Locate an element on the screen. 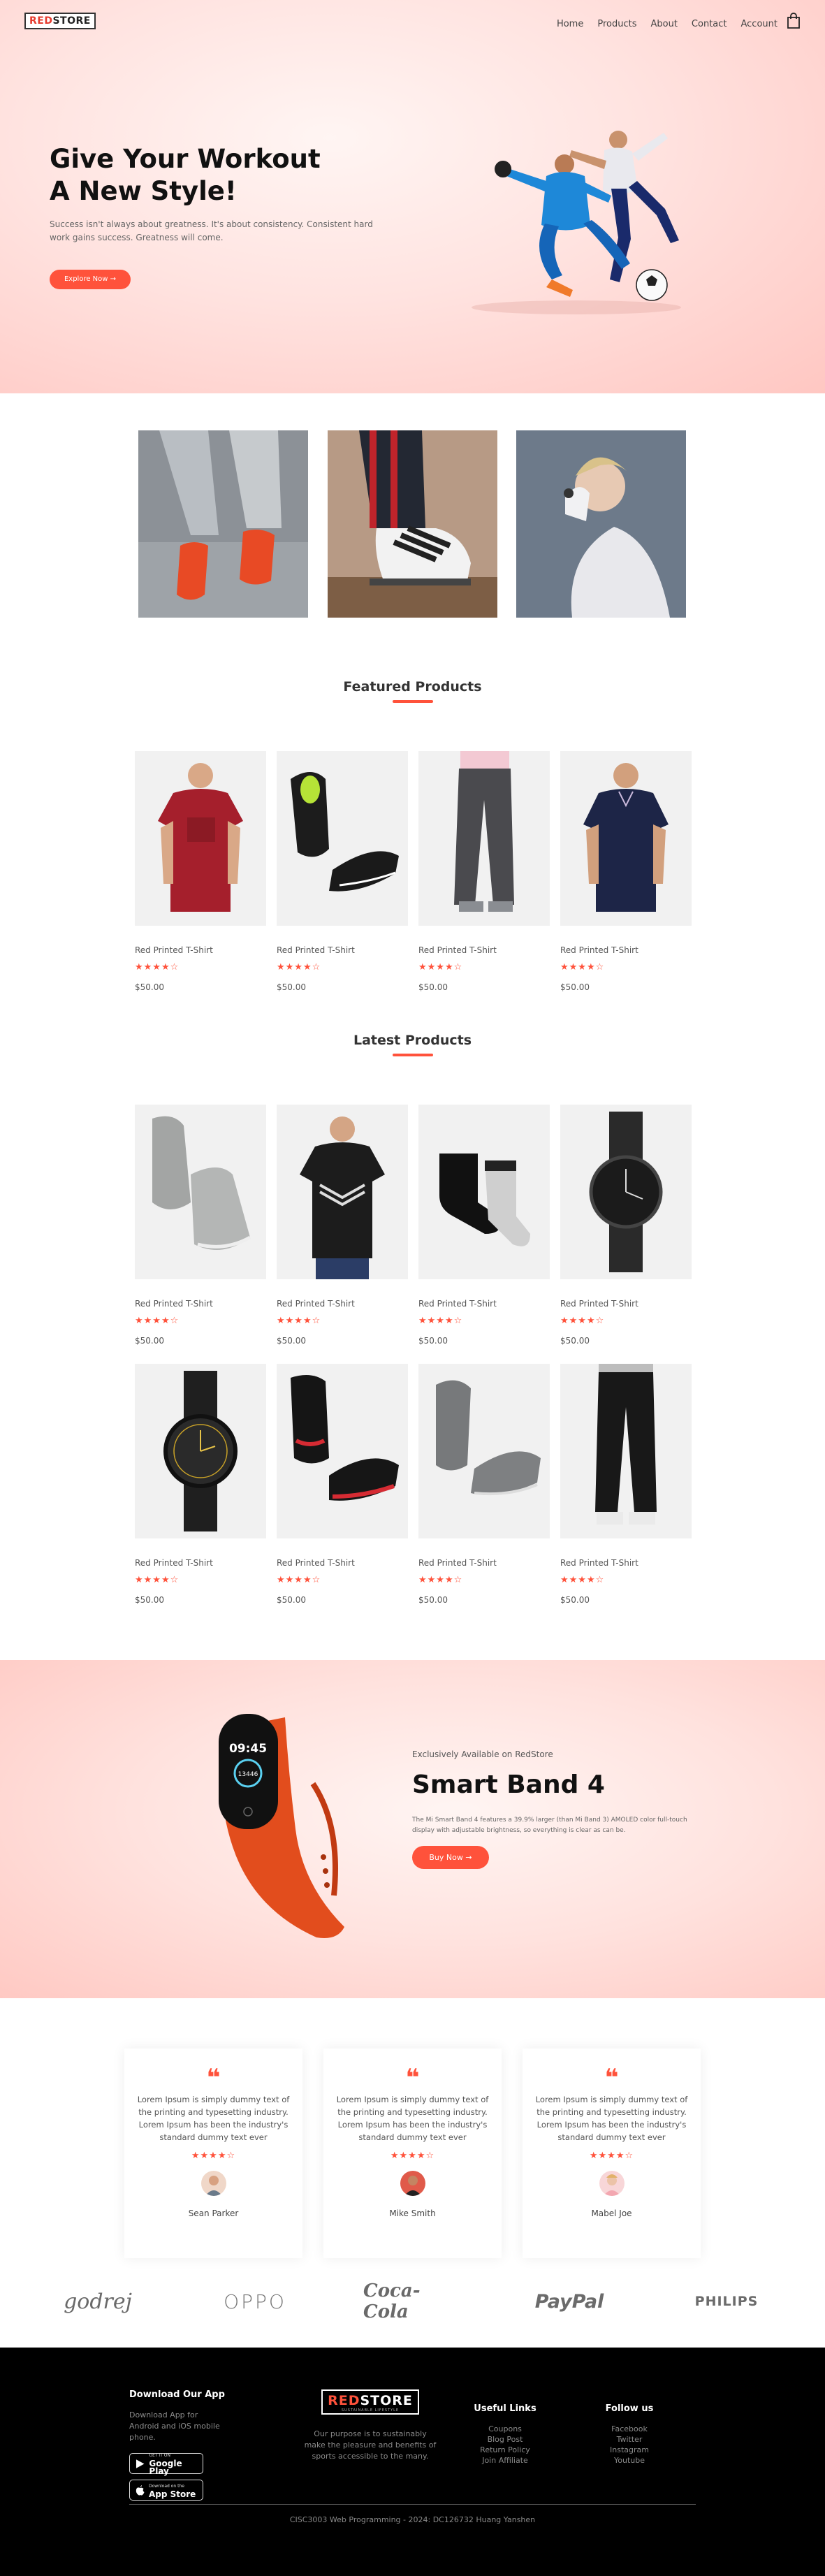 The height and width of the screenshot is (2576, 825). footer-link-facebook: Facebook is located at coordinates (629, 2429).